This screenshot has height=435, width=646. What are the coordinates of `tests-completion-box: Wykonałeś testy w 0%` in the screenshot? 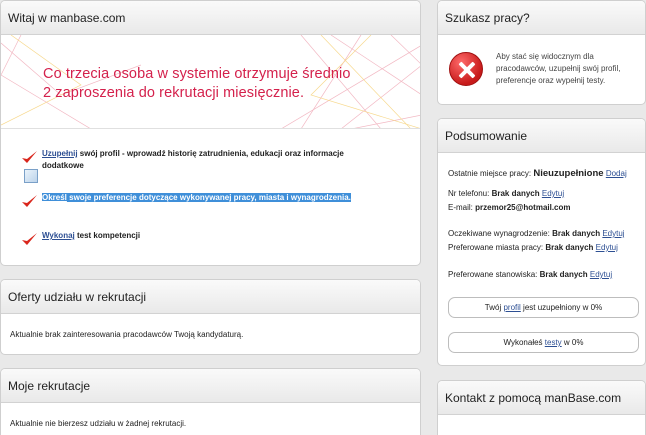 It's located at (543, 342).